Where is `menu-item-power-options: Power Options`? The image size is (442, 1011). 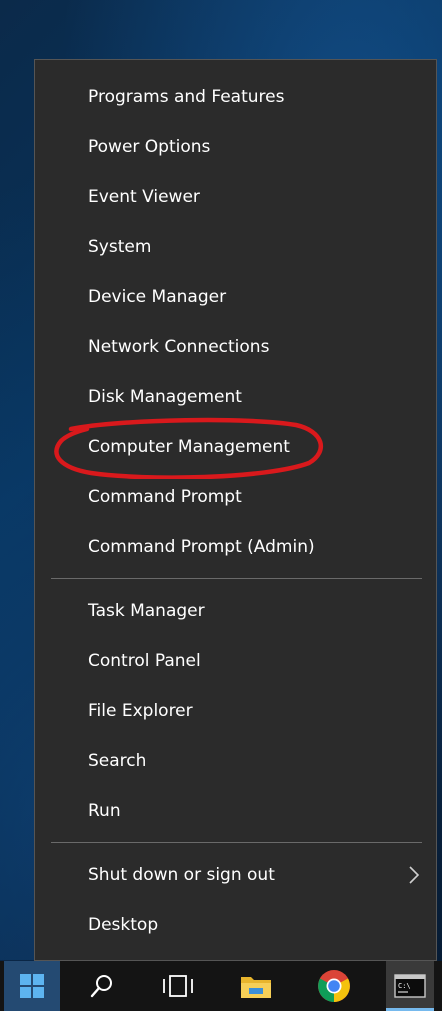 menu-item-power-options: Power Options is located at coordinates (235, 147).